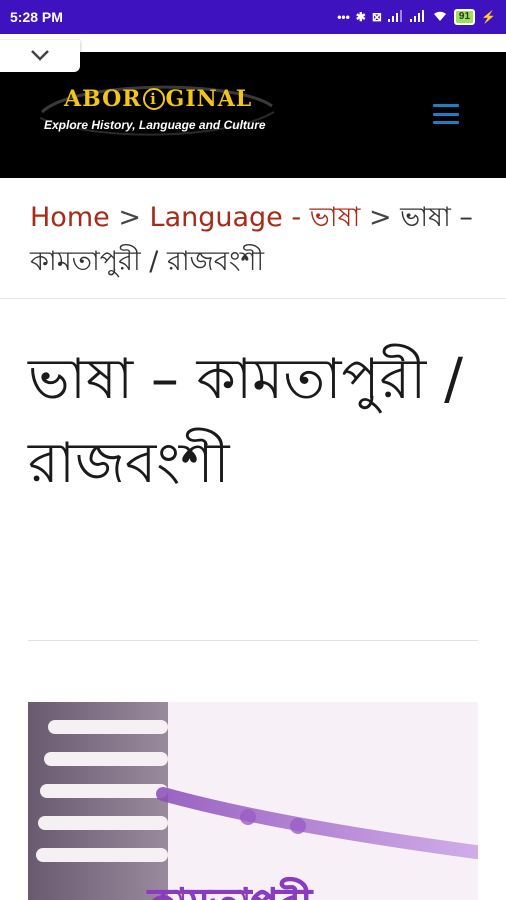 The width and height of the screenshot is (506, 900). What do you see at coordinates (255, 217) in the screenshot?
I see `breadcrumb-language-link: Language - ভাষা` at bounding box center [255, 217].